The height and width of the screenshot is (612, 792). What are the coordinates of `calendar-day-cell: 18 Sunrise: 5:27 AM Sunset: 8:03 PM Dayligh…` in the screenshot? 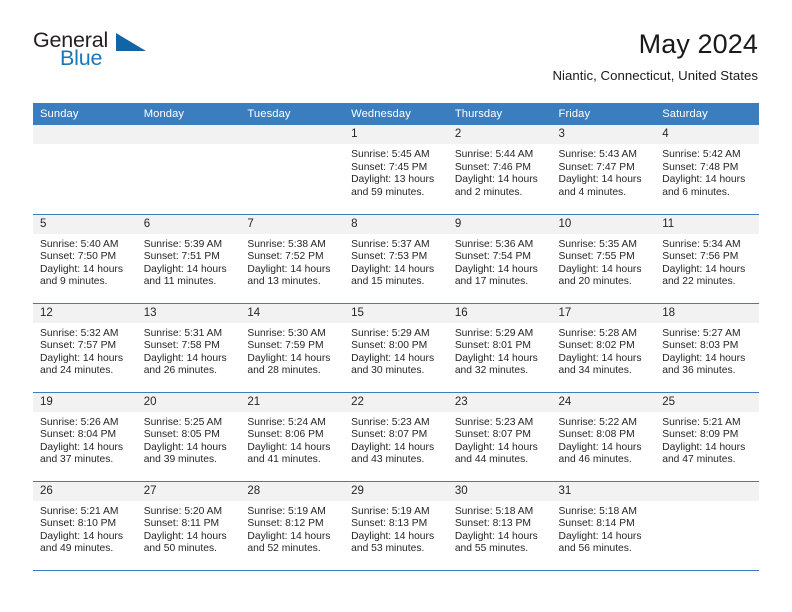 It's located at (707, 348).